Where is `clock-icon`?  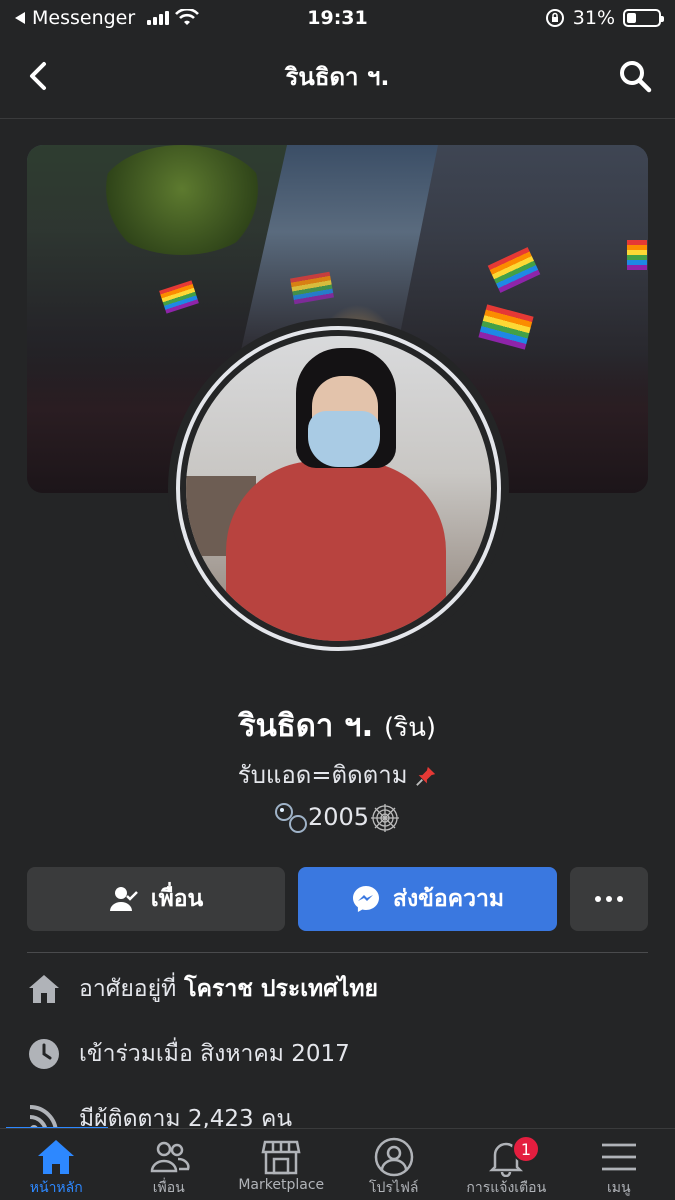
clock-icon is located at coordinates (44, 1054).